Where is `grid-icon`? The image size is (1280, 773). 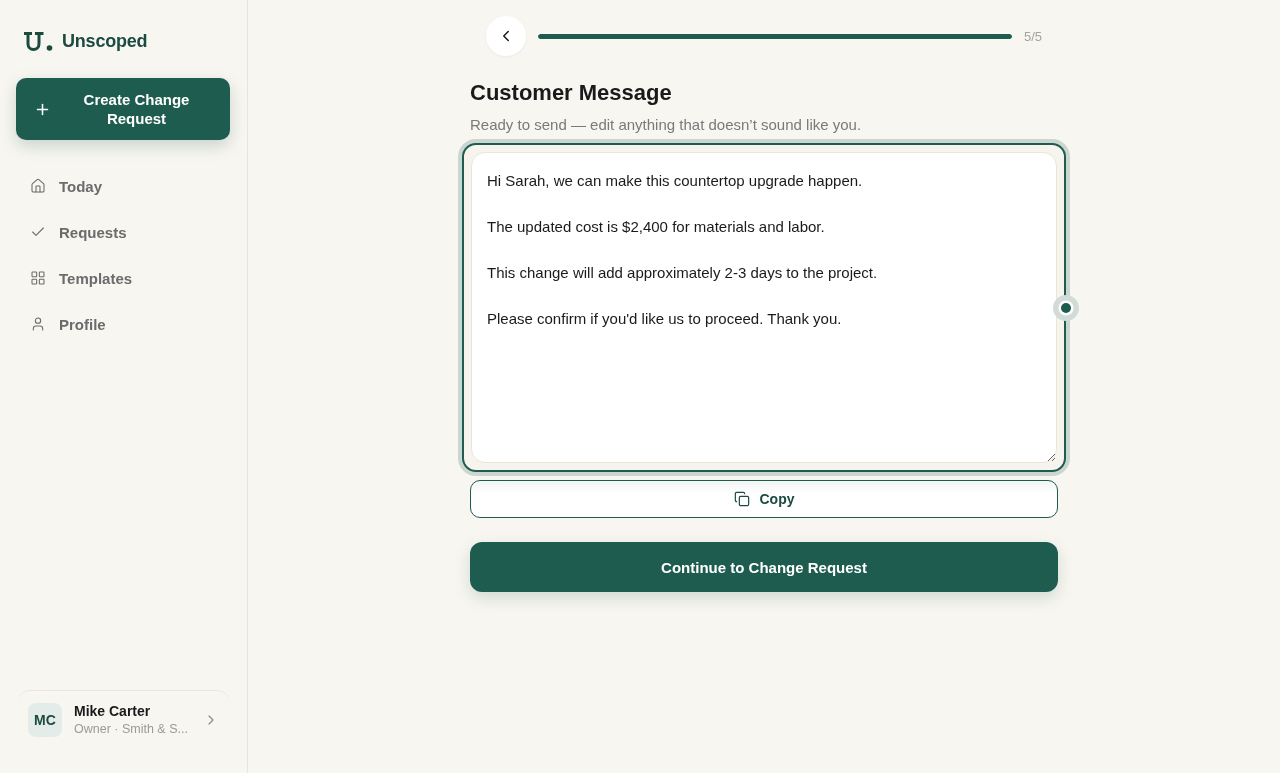 grid-icon is located at coordinates (38, 278).